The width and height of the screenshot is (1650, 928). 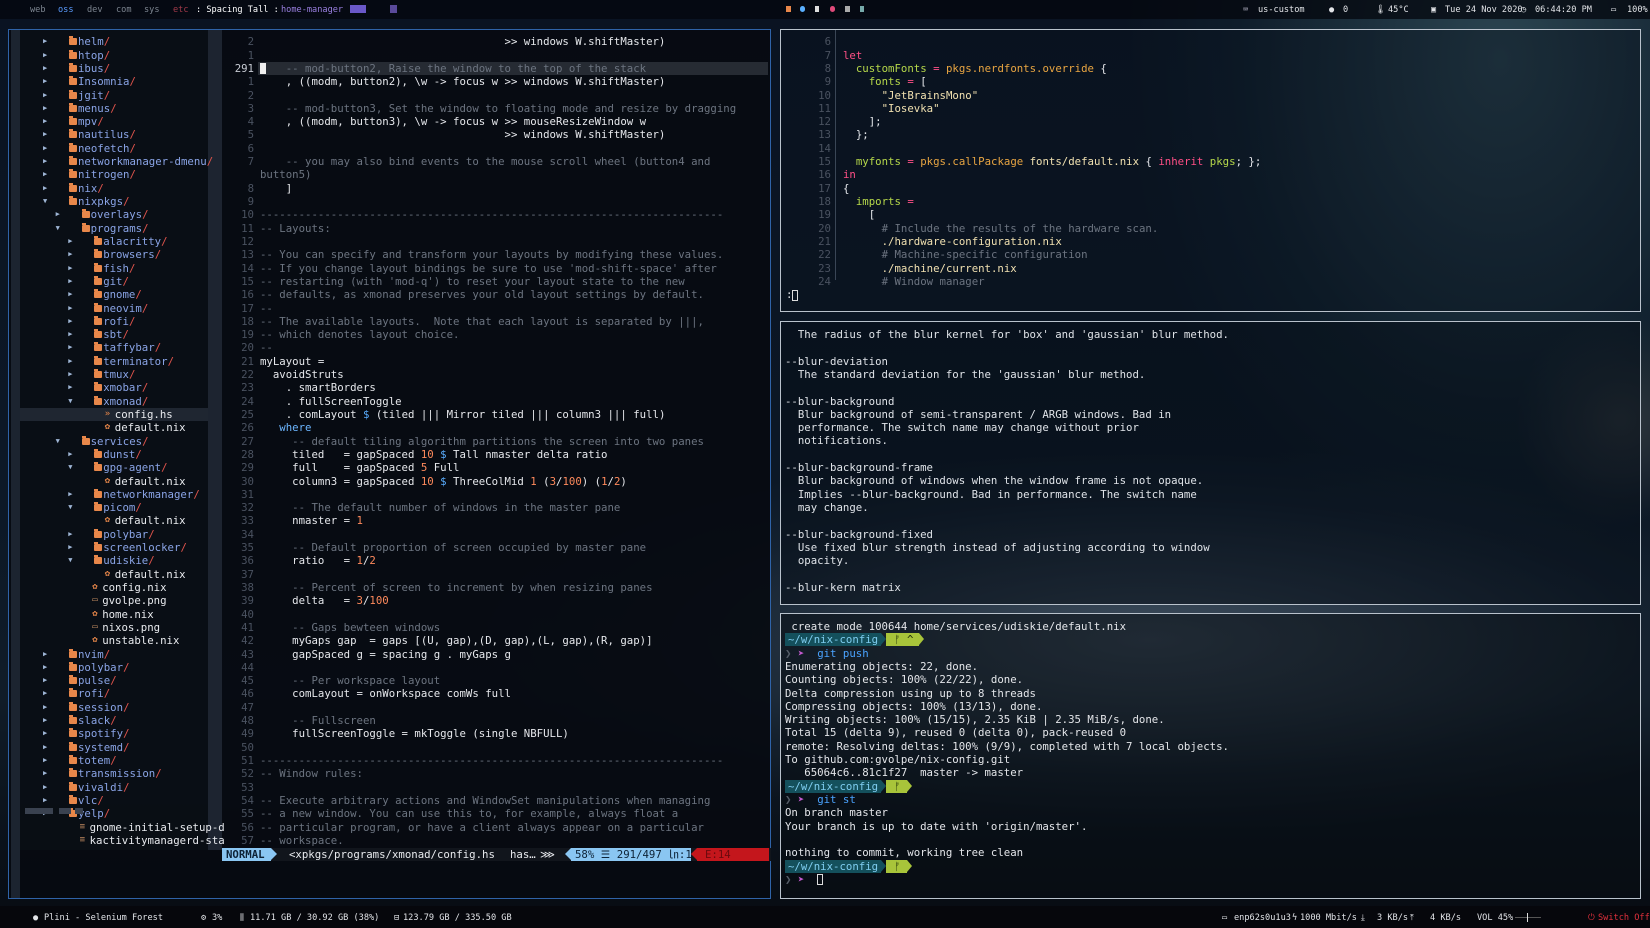 What do you see at coordinates (350, 680) in the screenshot?
I see `code-line: -- Per workspace layout` at bounding box center [350, 680].